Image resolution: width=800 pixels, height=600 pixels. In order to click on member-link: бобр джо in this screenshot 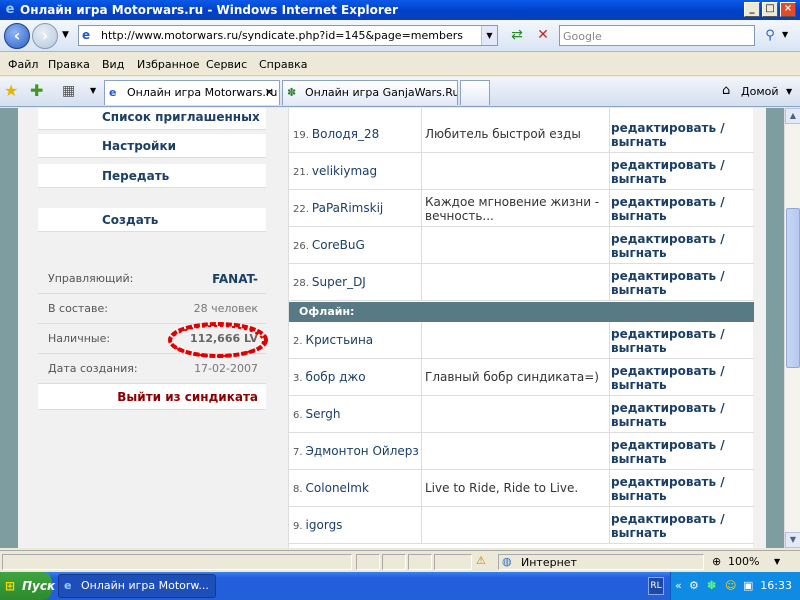, I will do `click(336, 377)`.